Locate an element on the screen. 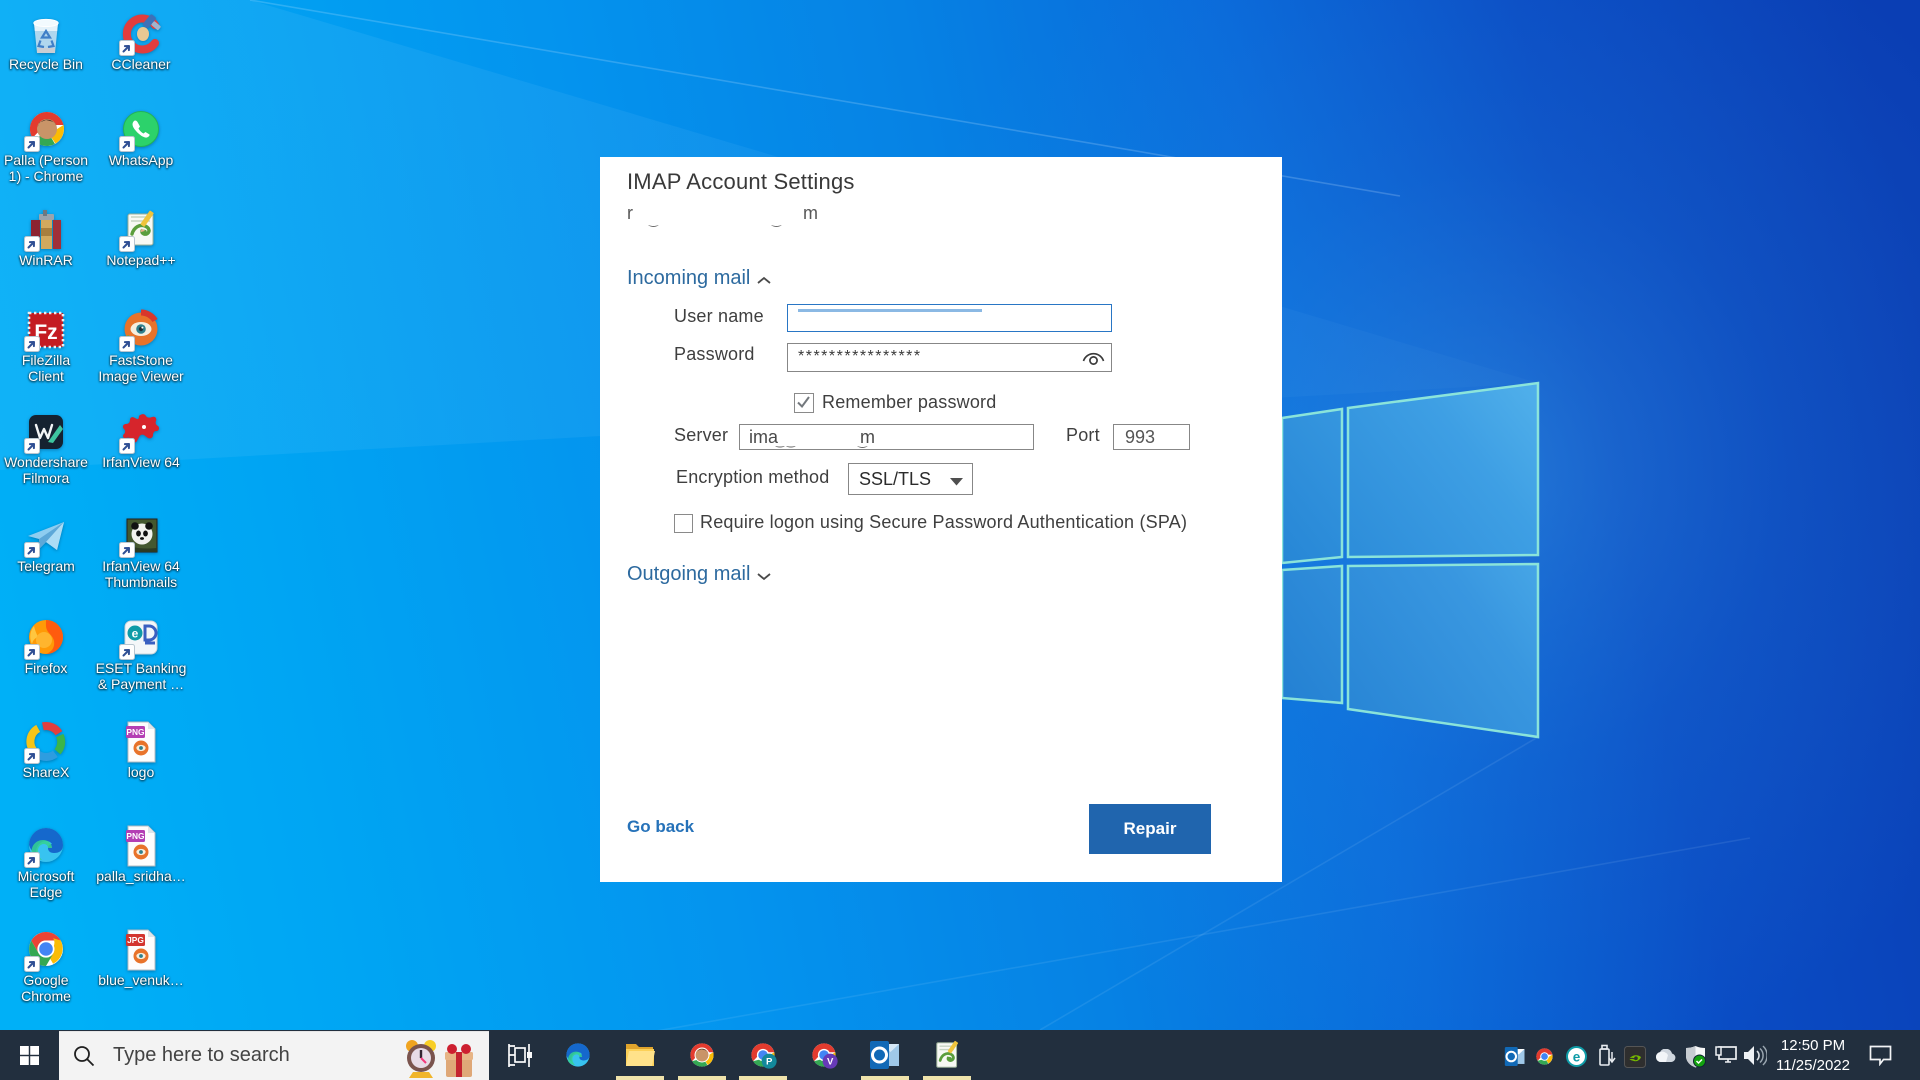  svg-text: P is located at coordinates (769, 1062).